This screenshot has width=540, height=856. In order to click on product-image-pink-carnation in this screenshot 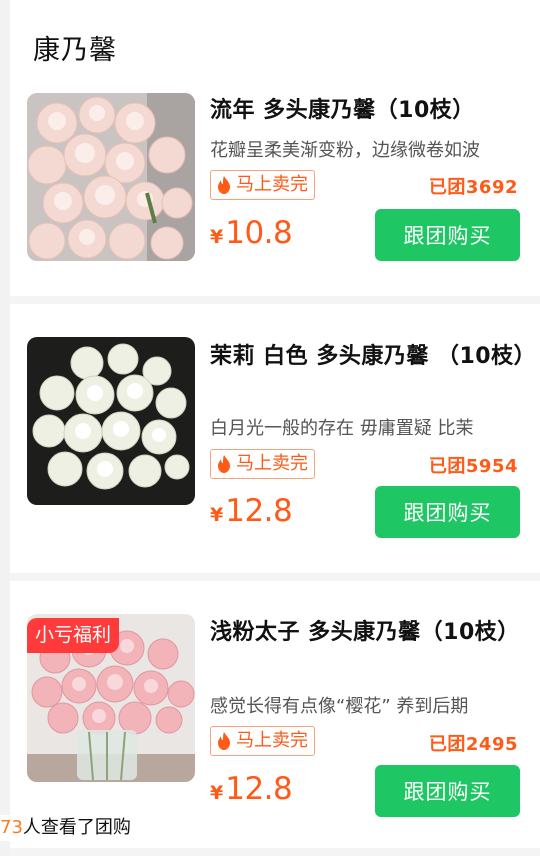, I will do `click(111, 177)`.